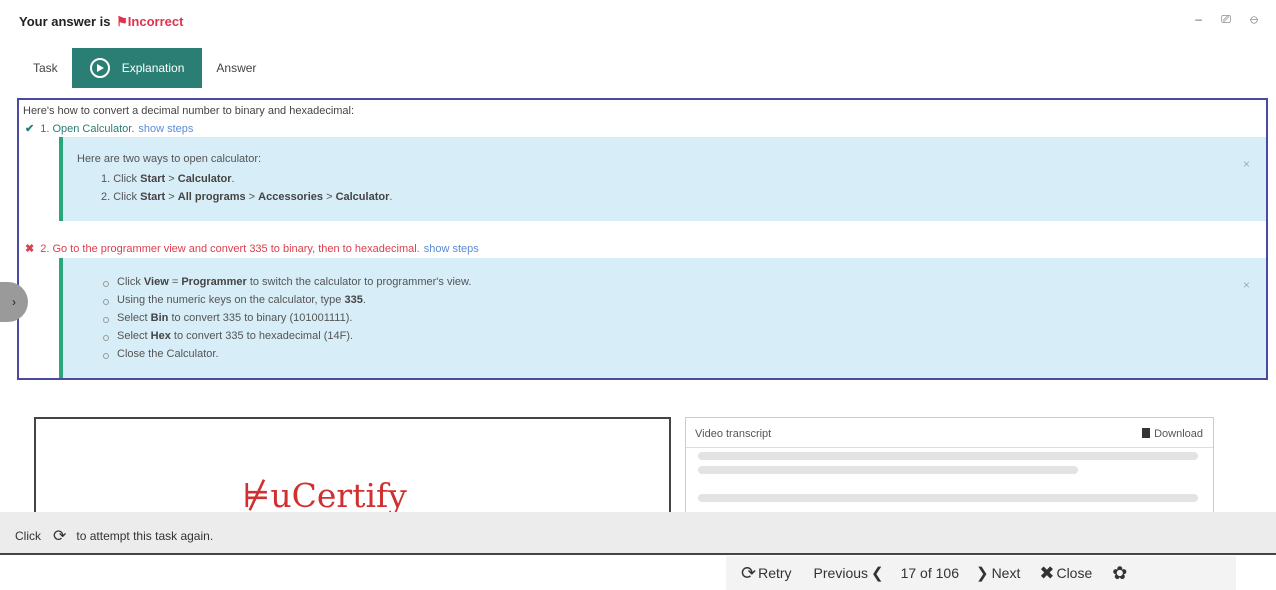 The width and height of the screenshot is (1276, 590). What do you see at coordinates (168, 354) in the screenshot?
I see `step-2-bullet-5: Close the Calculator.` at bounding box center [168, 354].